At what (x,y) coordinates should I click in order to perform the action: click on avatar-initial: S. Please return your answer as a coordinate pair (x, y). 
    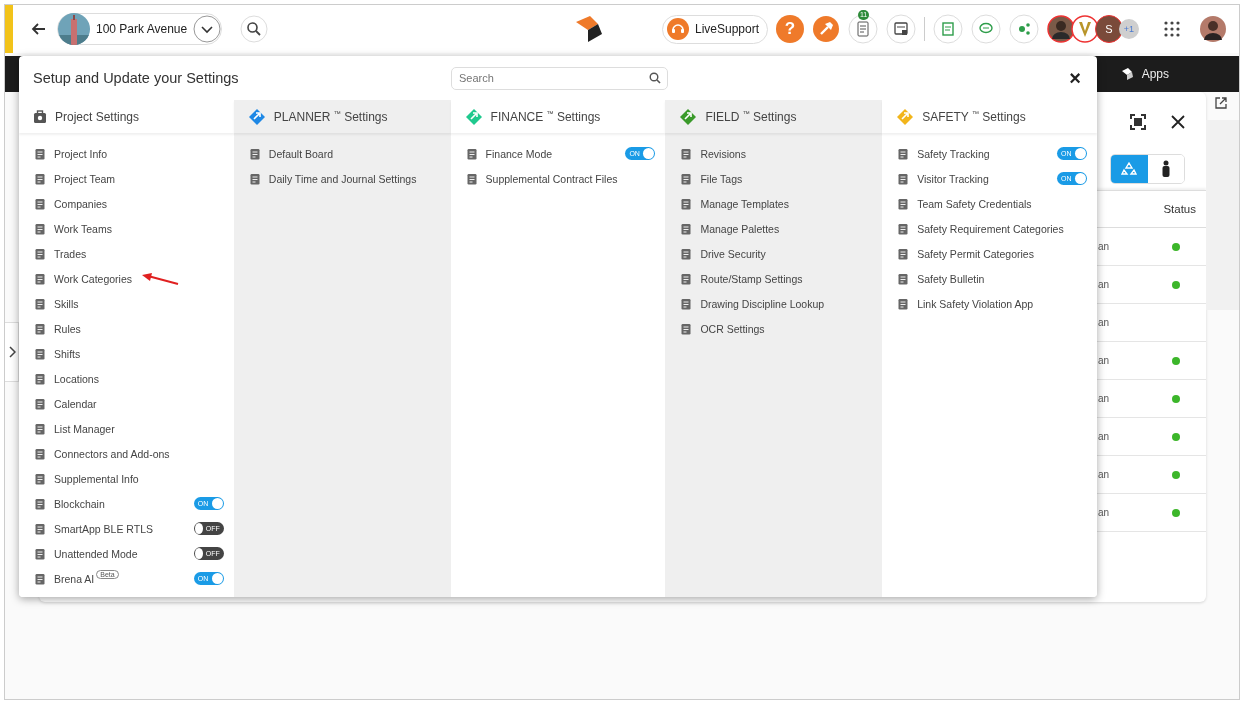
    Looking at the image, I should click on (1109, 29).